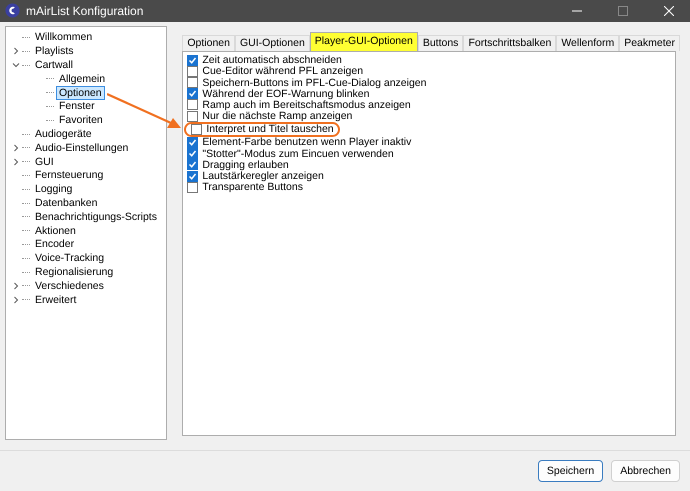  Describe the element at coordinates (270, 129) in the screenshot. I see `option-label: Interpret und Titel tauschen` at that location.